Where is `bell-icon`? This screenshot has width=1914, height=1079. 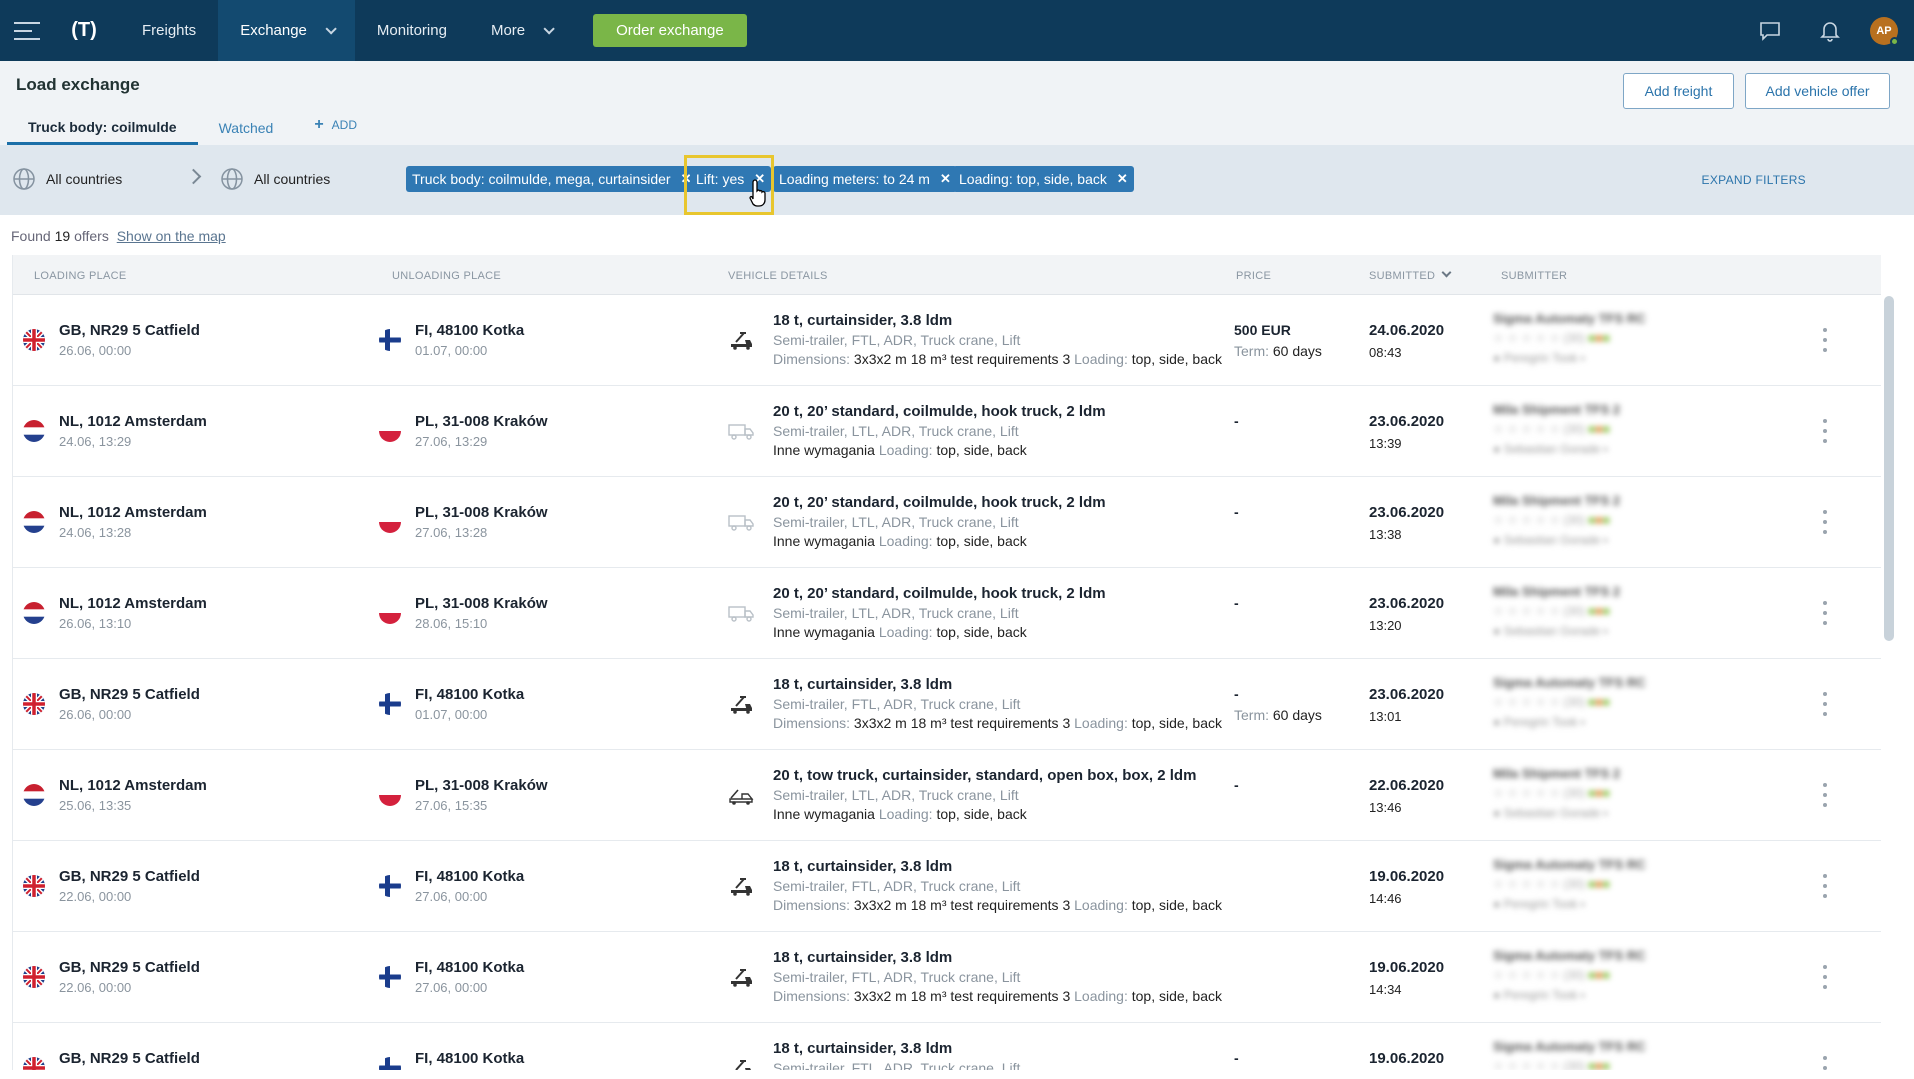 bell-icon is located at coordinates (1830, 30).